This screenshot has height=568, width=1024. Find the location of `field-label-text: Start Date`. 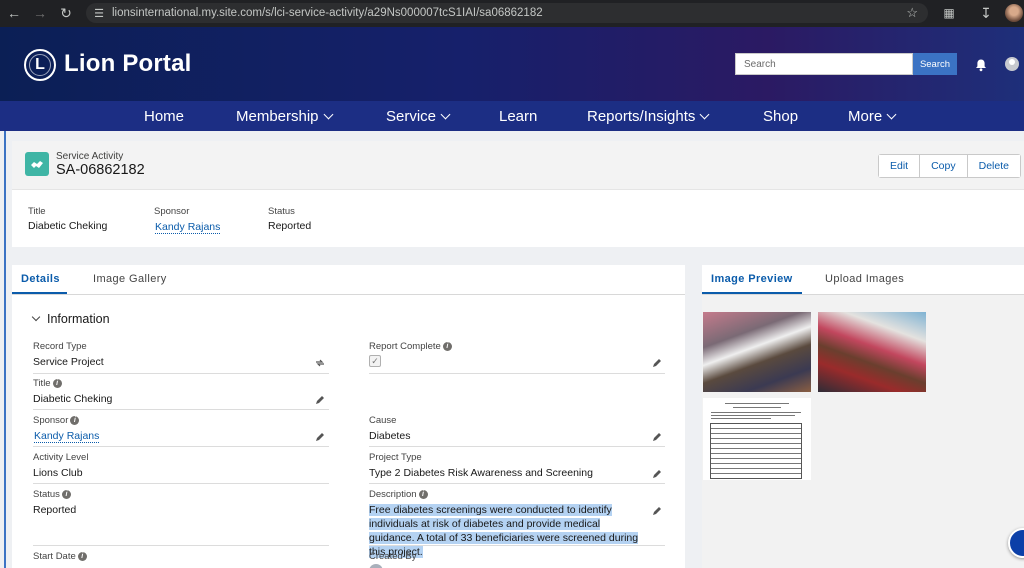

field-label-text: Start Date is located at coordinates (54, 556).